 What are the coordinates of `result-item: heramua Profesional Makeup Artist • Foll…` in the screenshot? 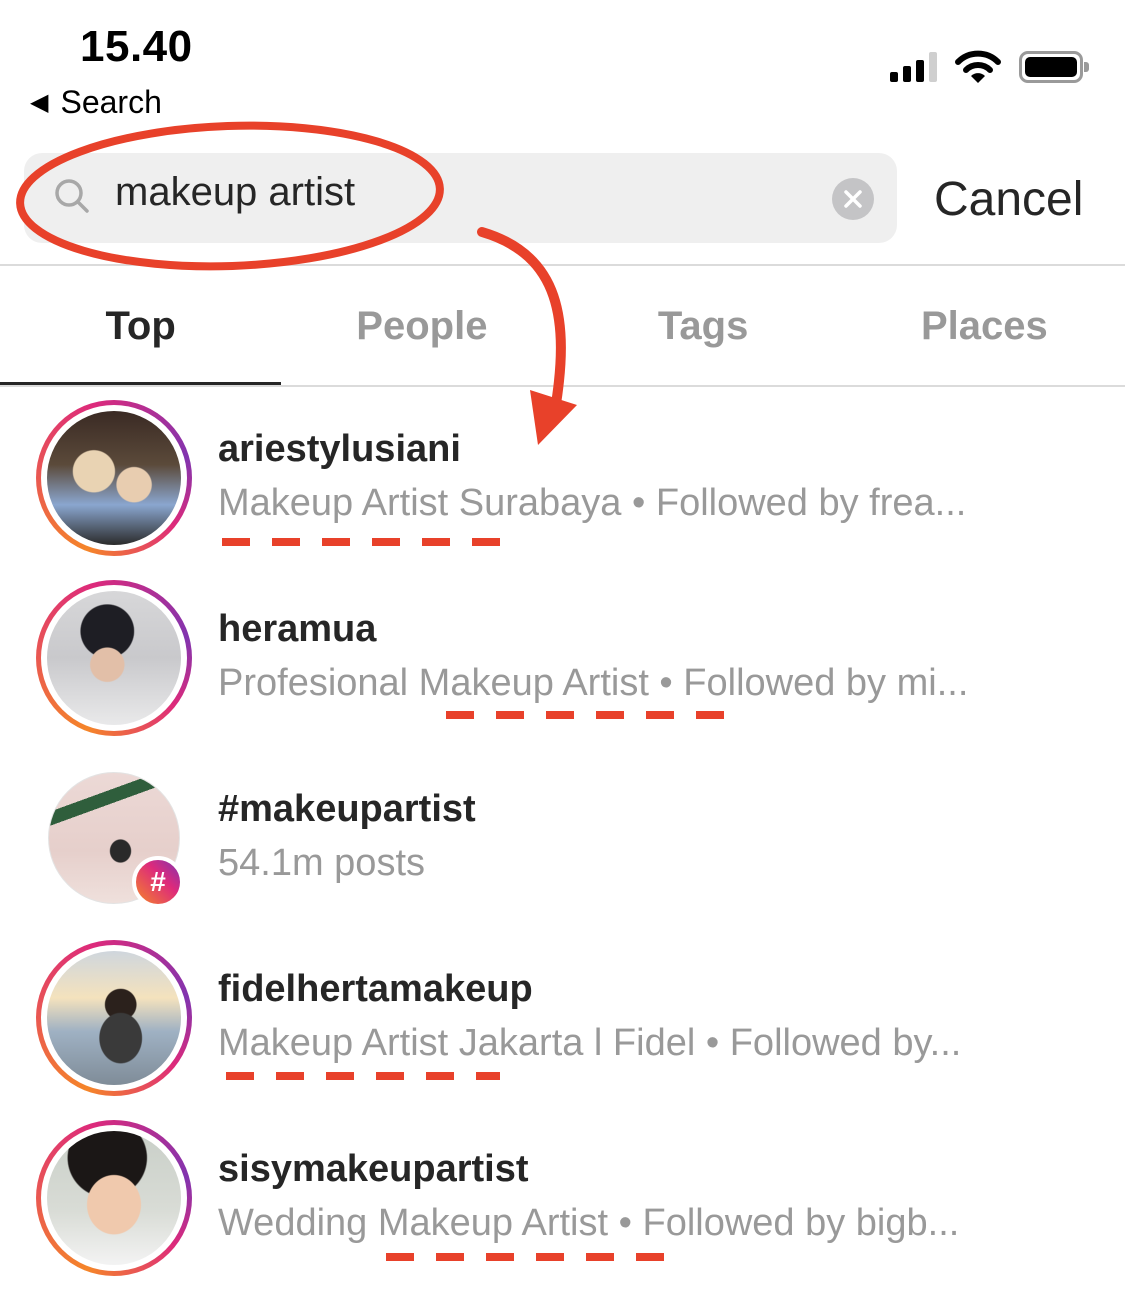 It's located at (562, 670).